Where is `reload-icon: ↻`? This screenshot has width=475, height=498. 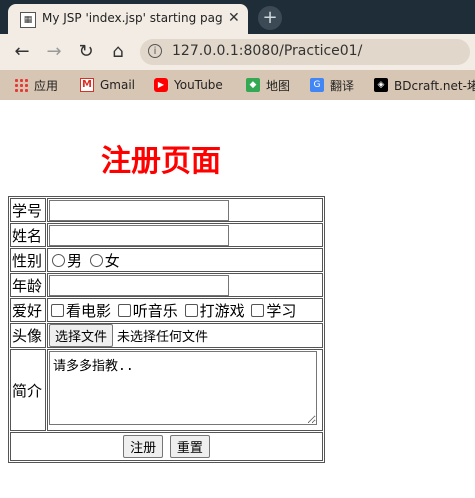
reload-icon: ↻ is located at coordinates (86, 52).